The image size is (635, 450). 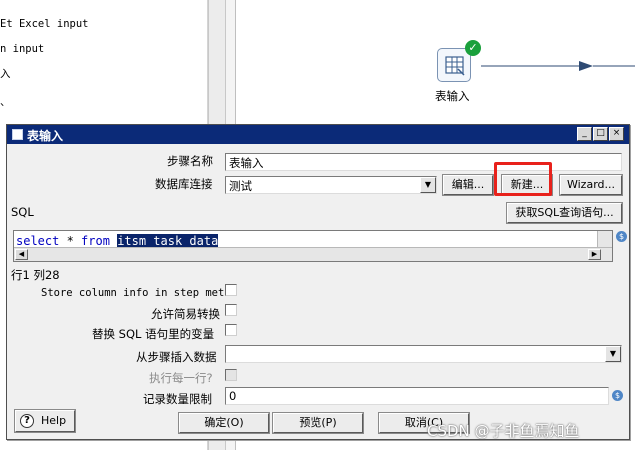 What do you see at coordinates (224, 423) in the screenshot?
I see `ok-button: 确定(O)` at bounding box center [224, 423].